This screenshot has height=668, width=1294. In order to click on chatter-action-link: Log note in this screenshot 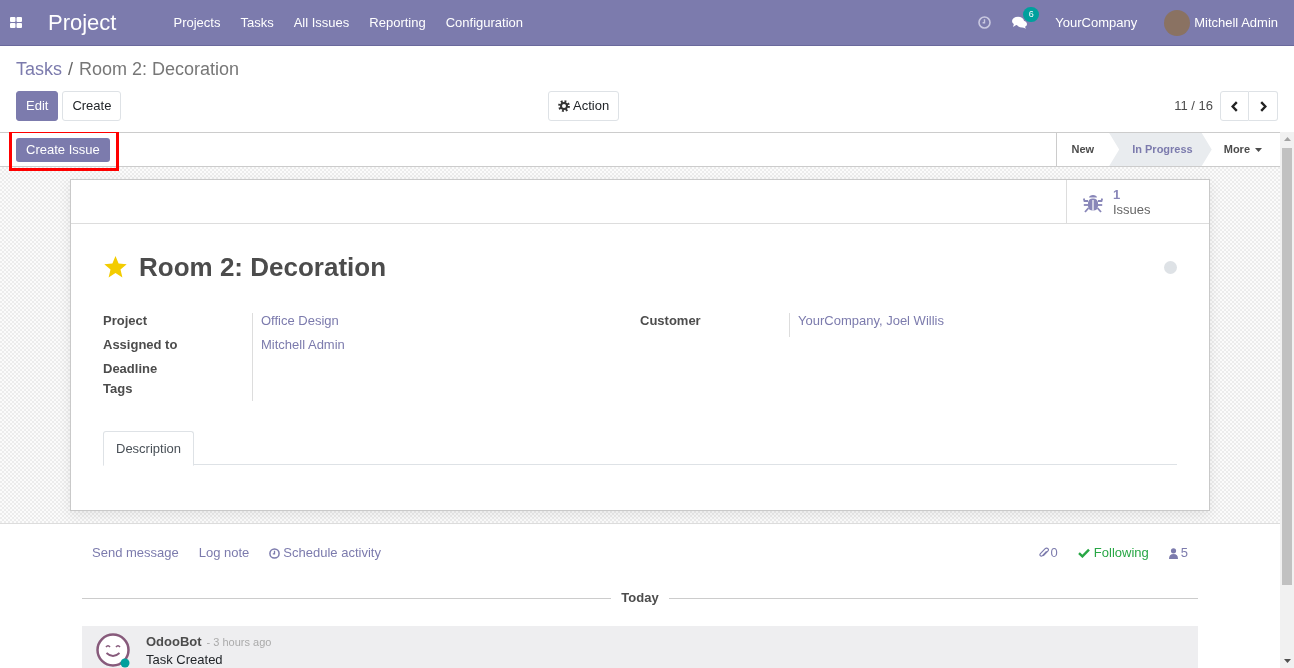, I will do `click(224, 553)`.